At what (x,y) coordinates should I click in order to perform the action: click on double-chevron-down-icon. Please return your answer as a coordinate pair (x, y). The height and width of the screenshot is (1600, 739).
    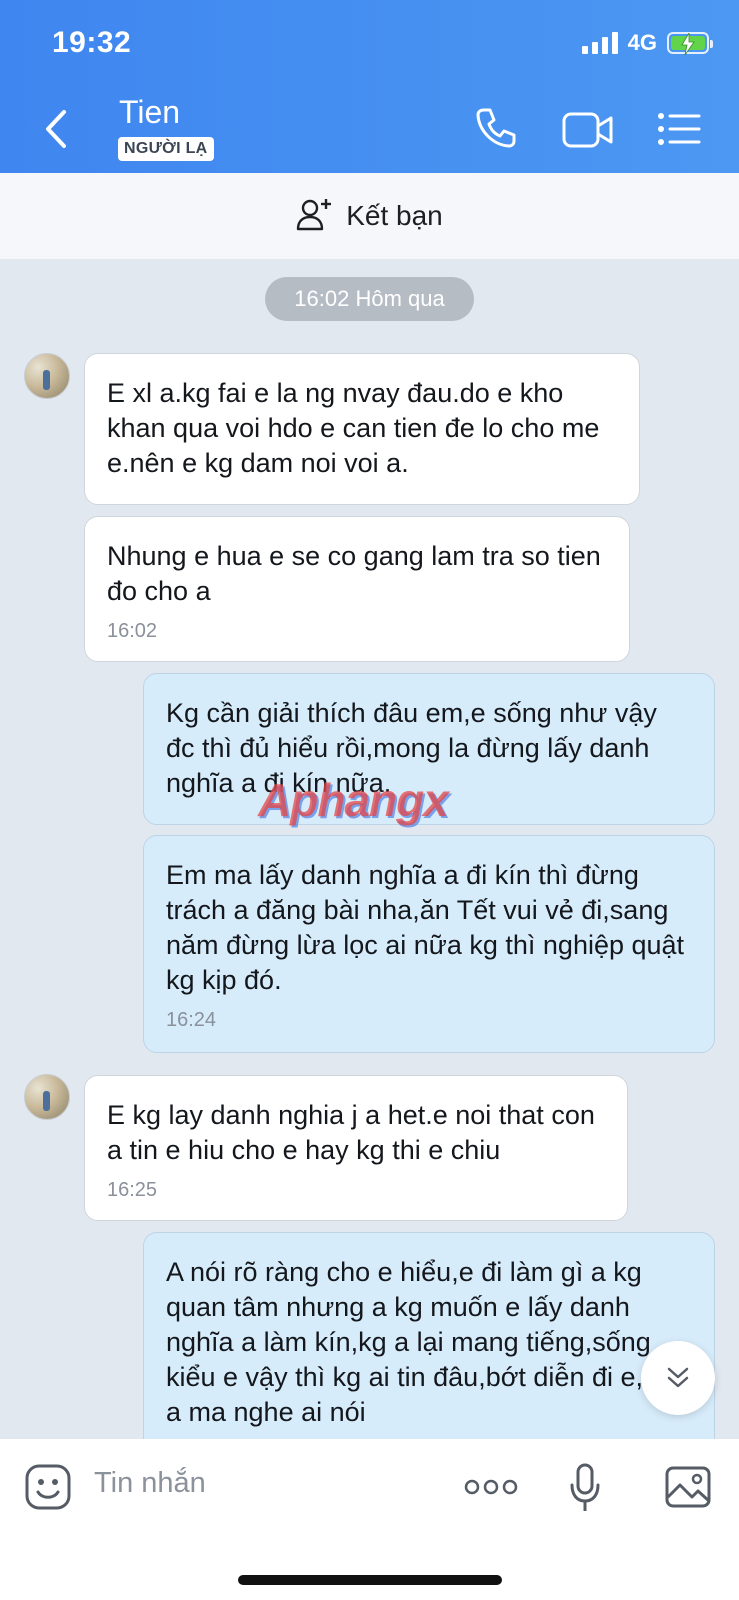
    Looking at the image, I should click on (678, 1377).